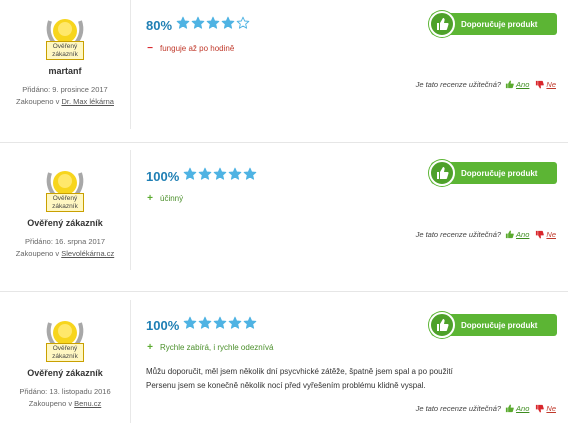  Describe the element at coordinates (65, 391) in the screenshot. I see `review-date: Přidáno: 13. listopadu 2016` at that location.